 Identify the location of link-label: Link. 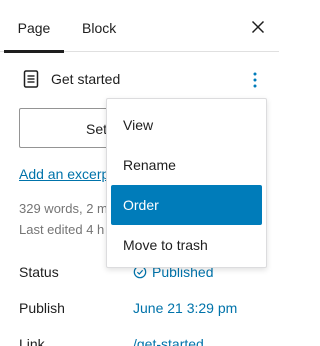
(32, 341).